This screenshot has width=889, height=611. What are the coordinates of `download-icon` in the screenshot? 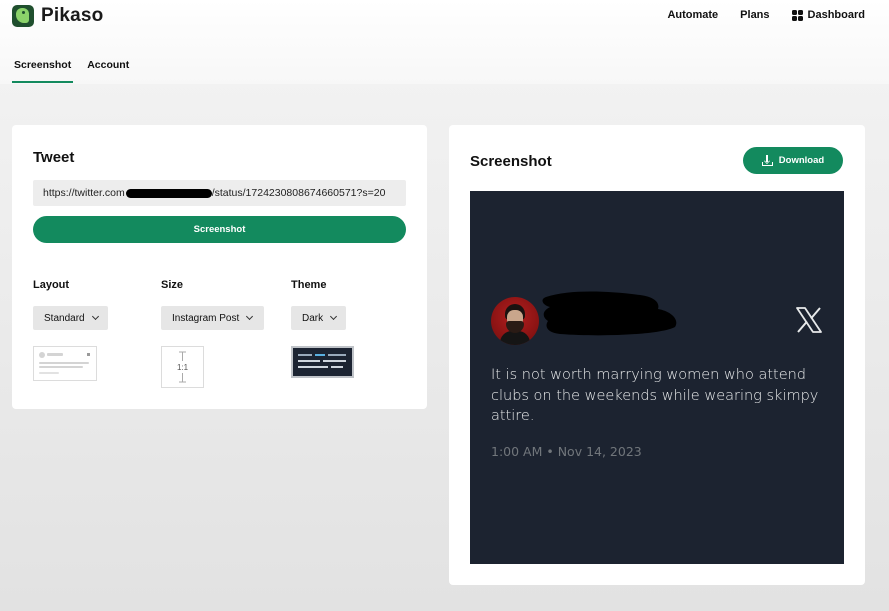 It's located at (767, 160).